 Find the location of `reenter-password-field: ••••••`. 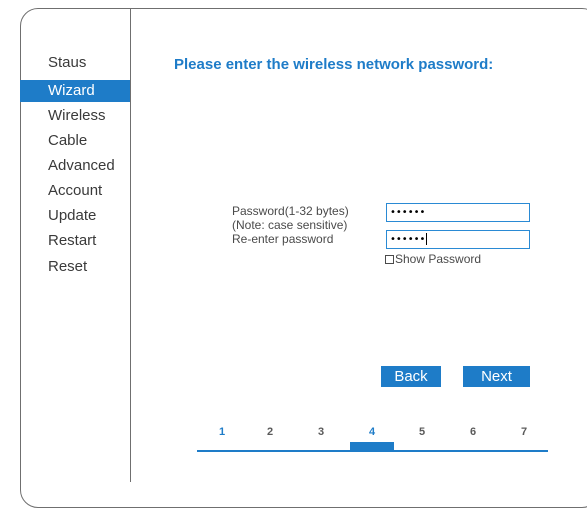

reenter-password-field: •••••• is located at coordinates (458, 239).